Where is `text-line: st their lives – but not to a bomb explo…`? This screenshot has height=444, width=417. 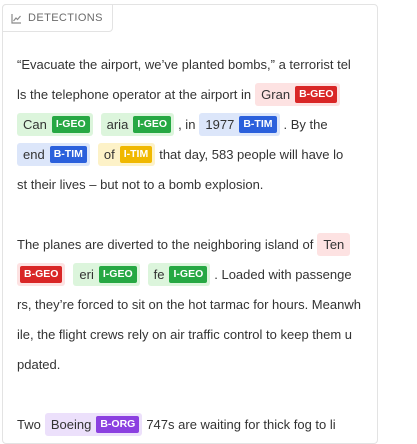 text-line: st their lives – but not to a bomb explo… is located at coordinates (195, 184).